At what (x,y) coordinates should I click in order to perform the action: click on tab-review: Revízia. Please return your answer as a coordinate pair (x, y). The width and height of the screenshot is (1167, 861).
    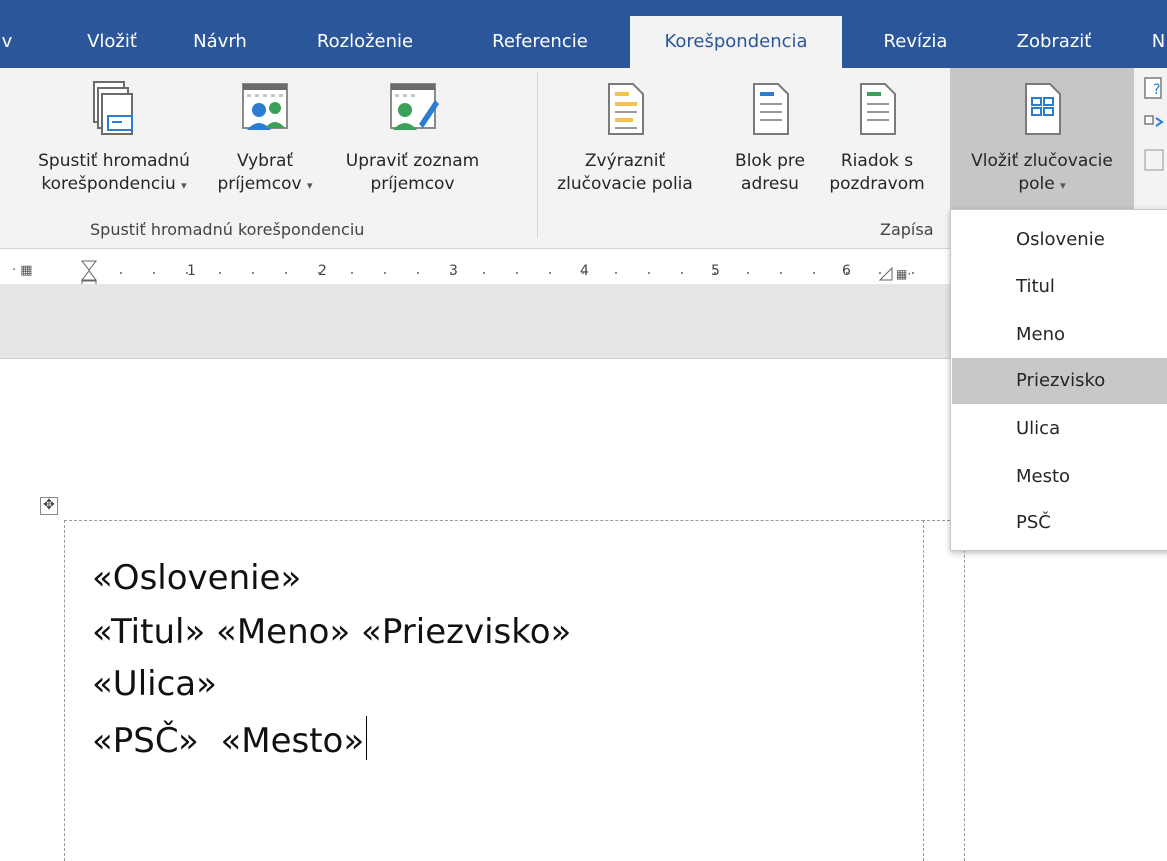
    Looking at the image, I should click on (915, 41).